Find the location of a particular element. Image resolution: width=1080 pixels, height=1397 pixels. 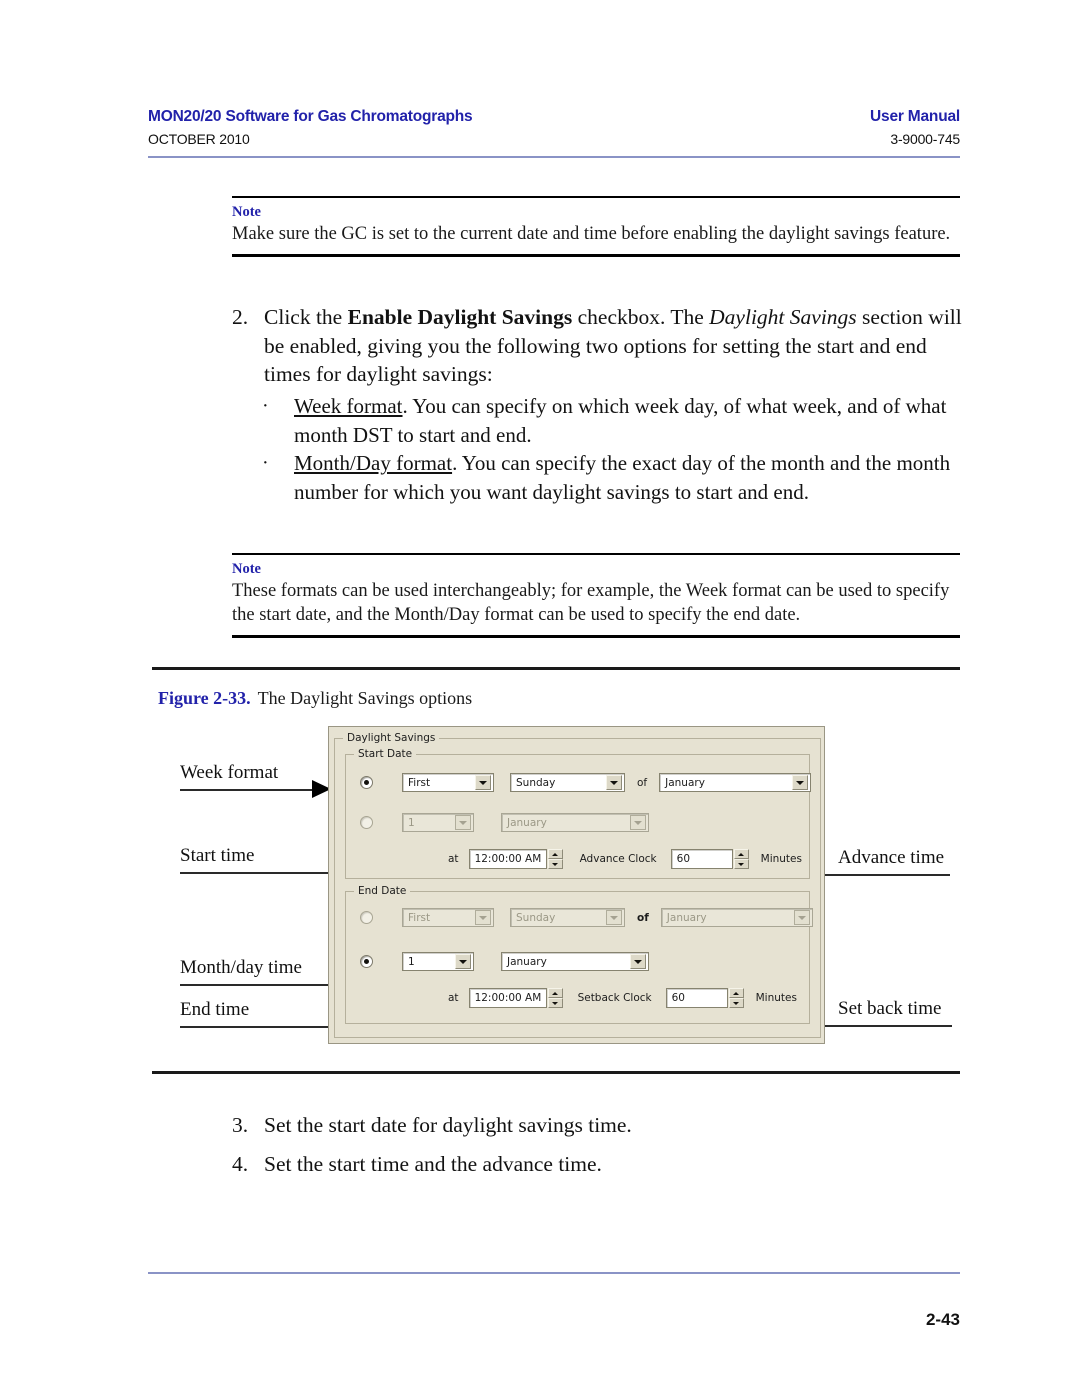

end-date-week-combo: First is located at coordinates (448, 917).